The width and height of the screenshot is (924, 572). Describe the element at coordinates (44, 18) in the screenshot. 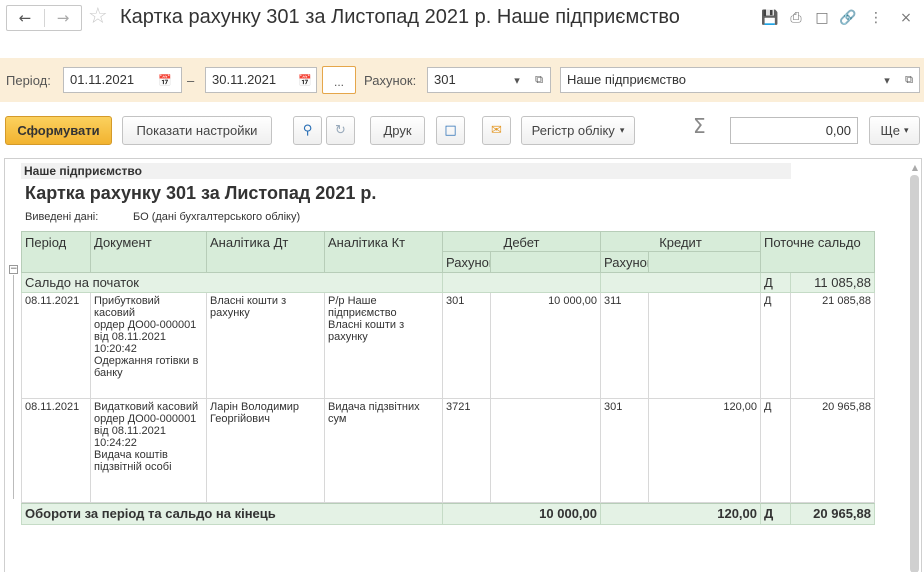

I see `nav-separator` at that location.